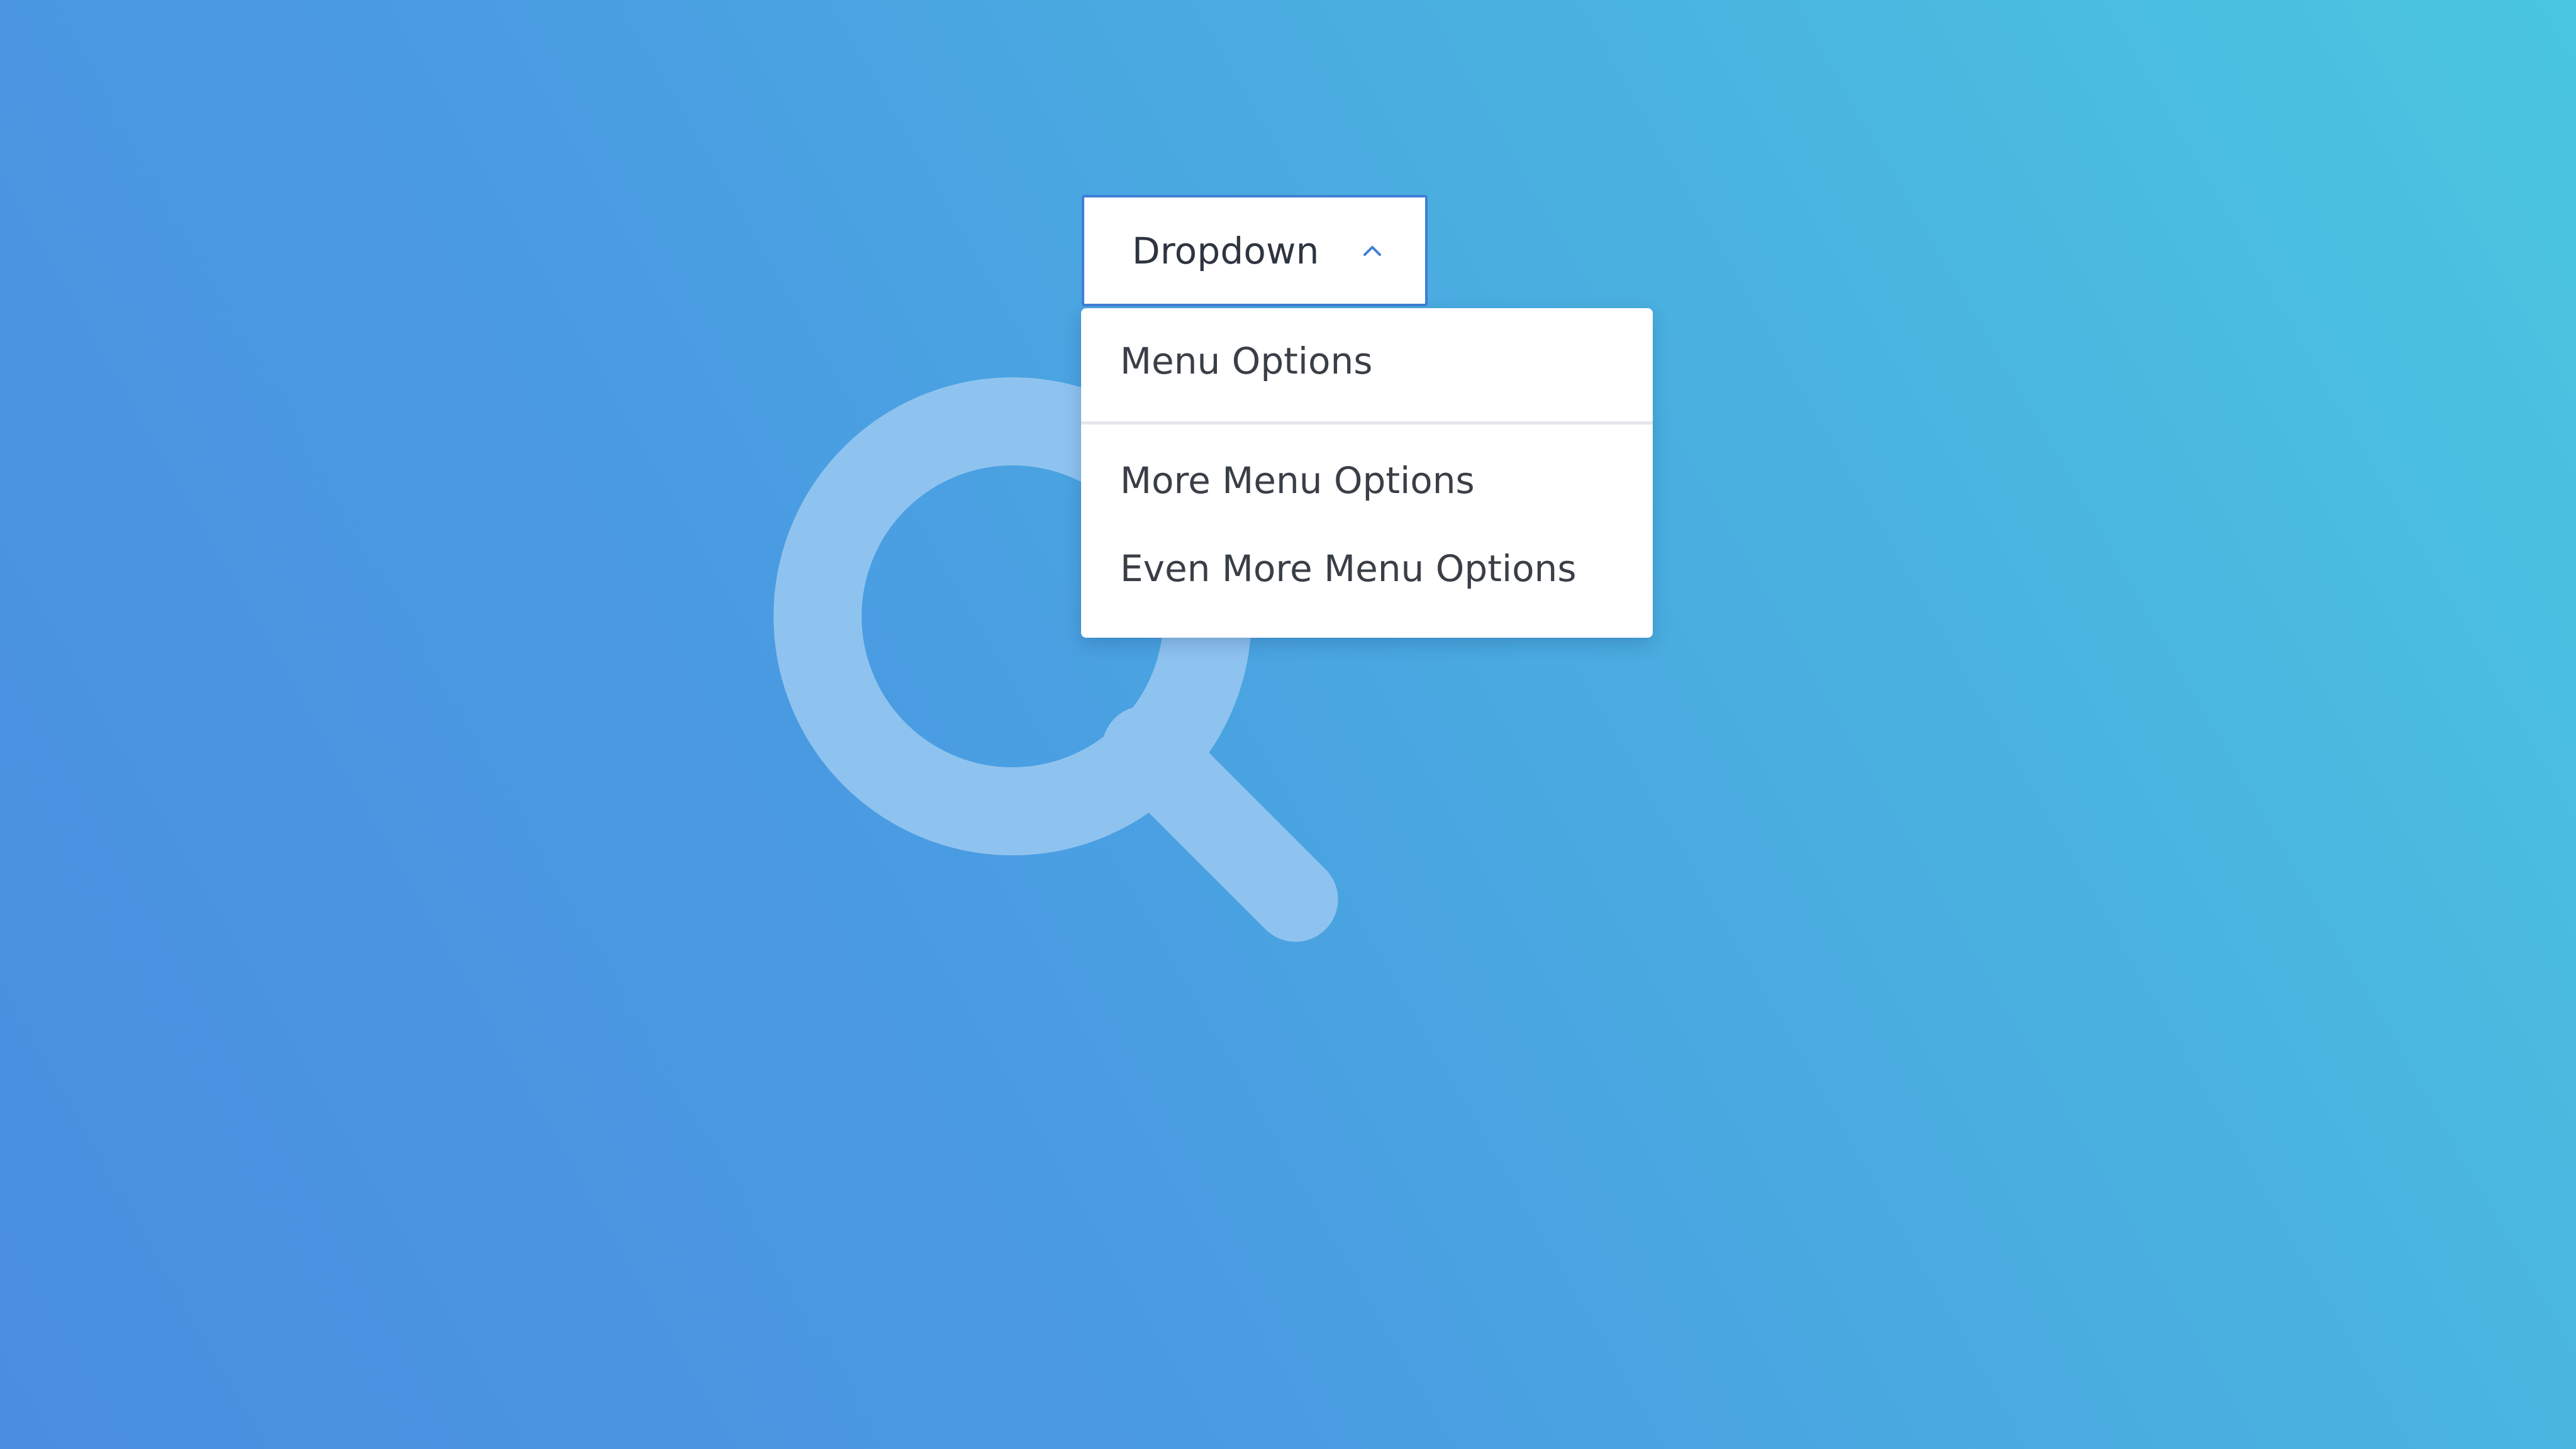 Image resolution: width=2576 pixels, height=1449 pixels. What do you see at coordinates (1225, 250) in the screenshot?
I see `dropdown-label: Dropdown` at bounding box center [1225, 250].